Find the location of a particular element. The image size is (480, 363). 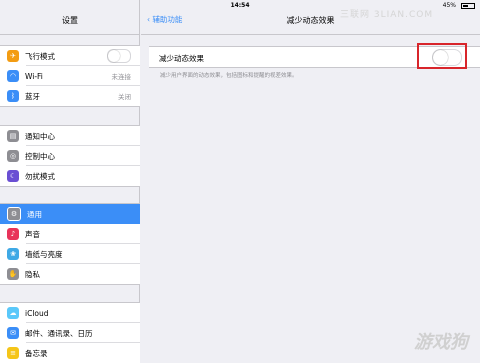

sidebar-group-connectivity: ✈ 飞行模式 ◠ Wi-Fi 未连接 ᛒ 蓝牙 关闭 is located at coordinates (70, 76).